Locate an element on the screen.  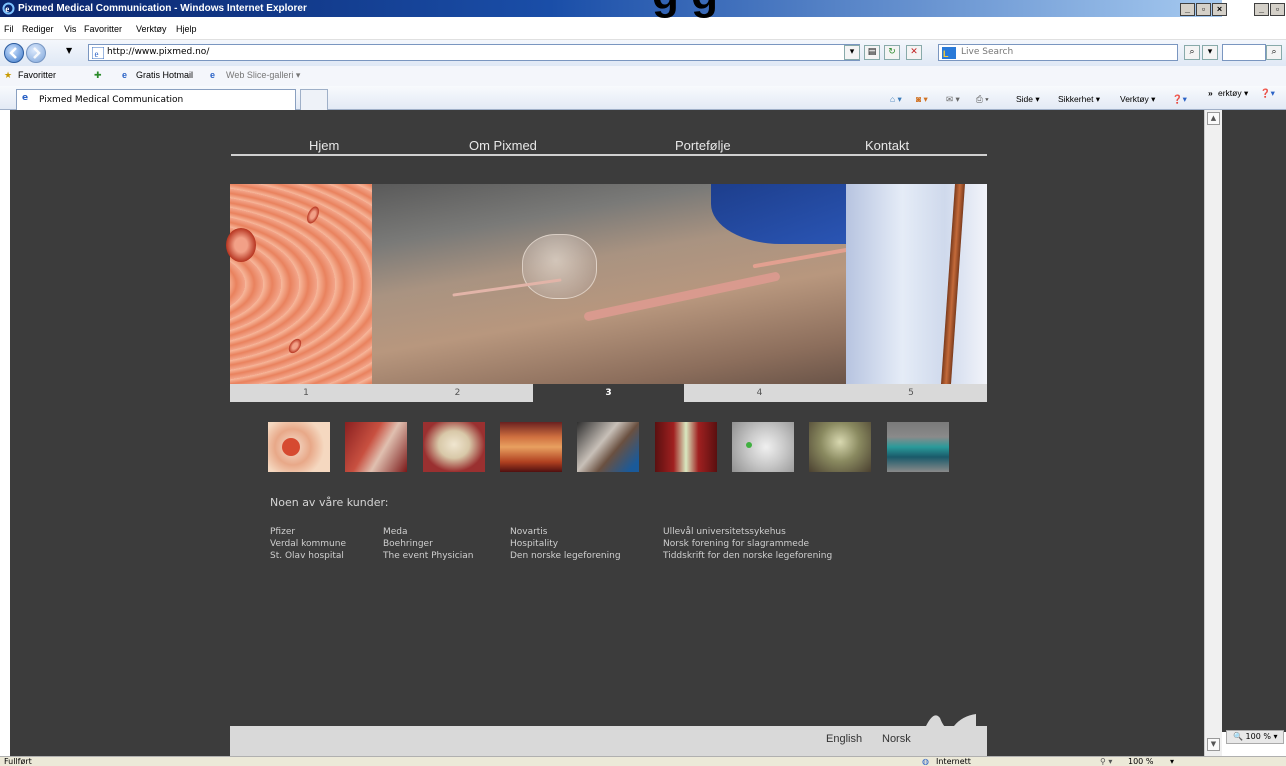
client-name: St. Olav hospital is located at coordinates (307, 556).